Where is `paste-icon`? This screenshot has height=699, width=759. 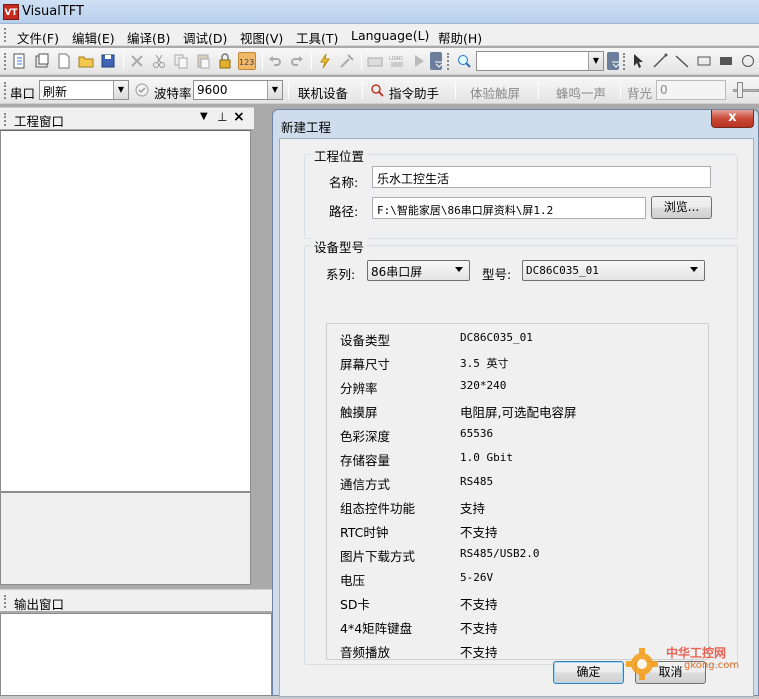
paste-icon is located at coordinates (203, 61).